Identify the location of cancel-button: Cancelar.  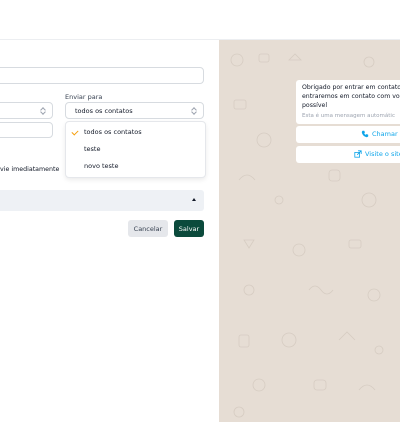
(148, 228).